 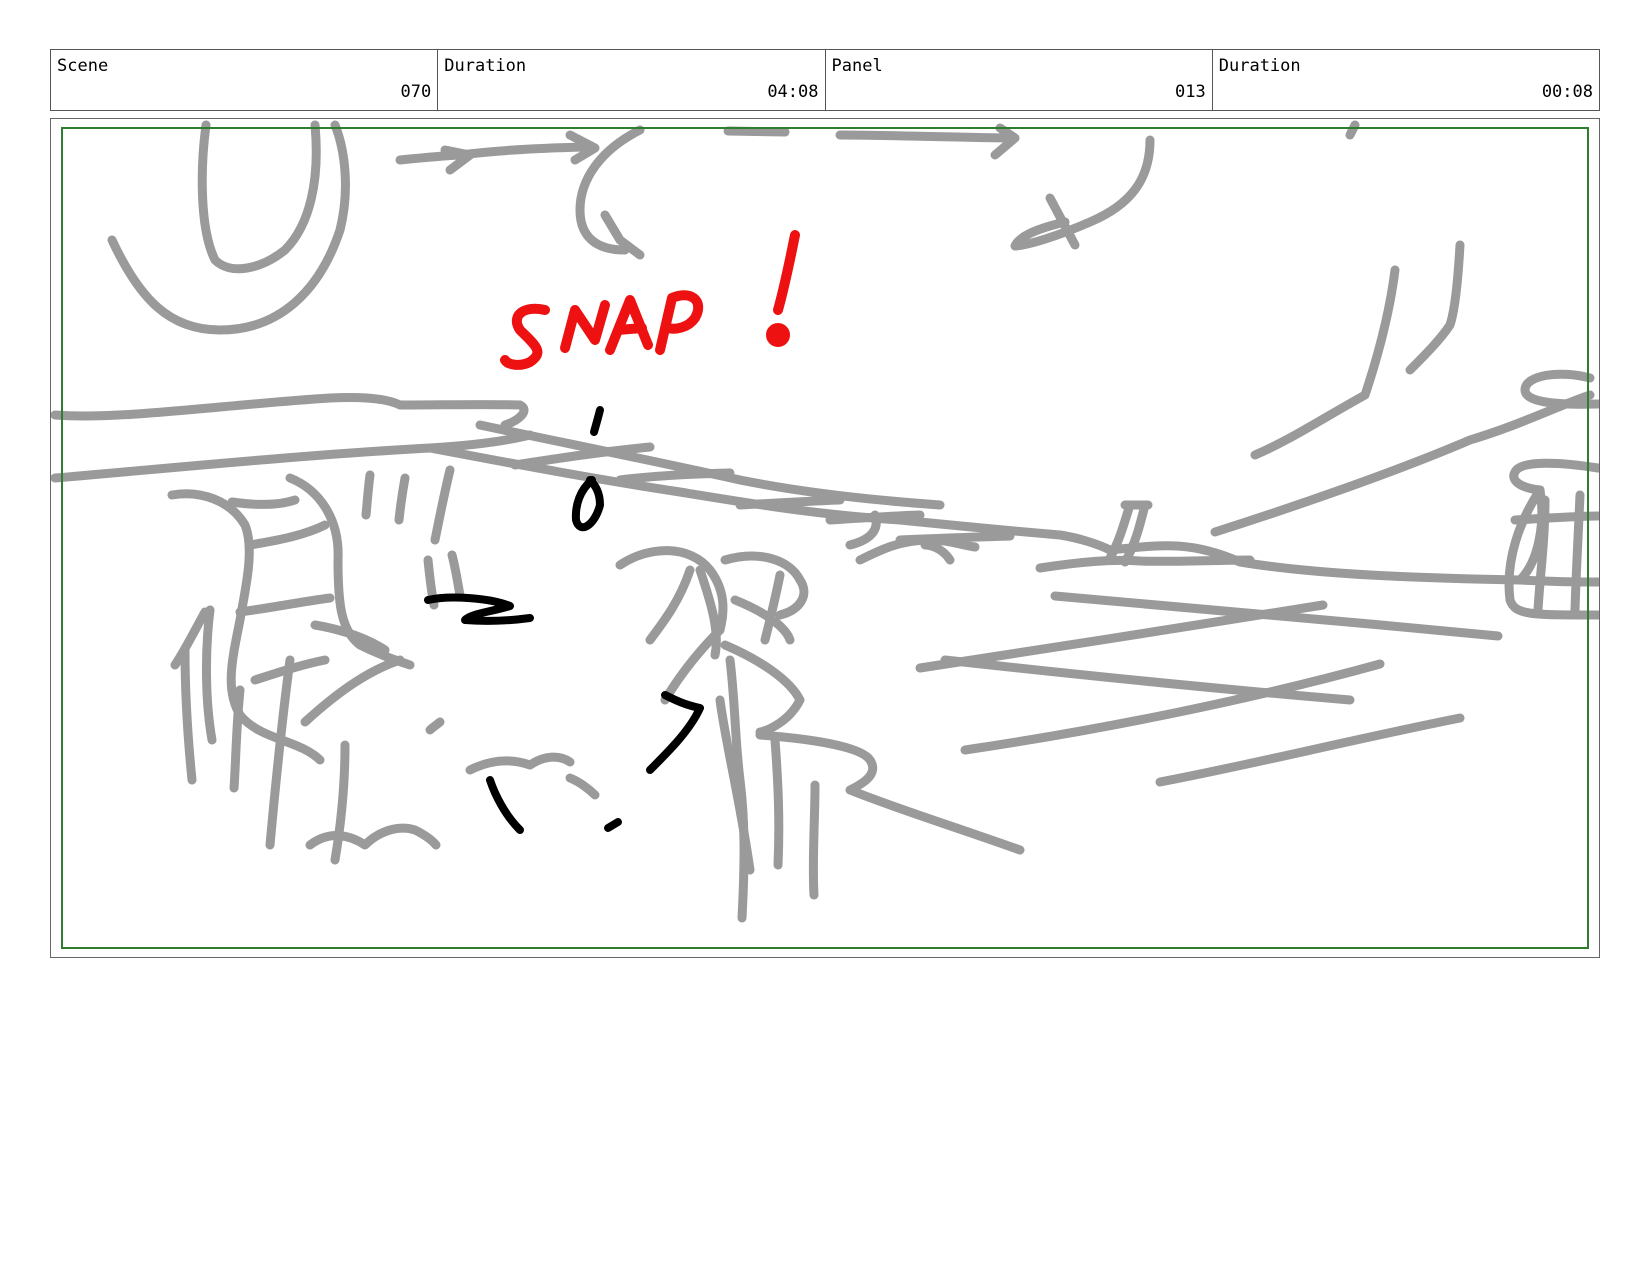 What do you see at coordinates (1567, 92) in the screenshot?
I see `panel-duration-value: 00:08` at bounding box center [1567, 92].